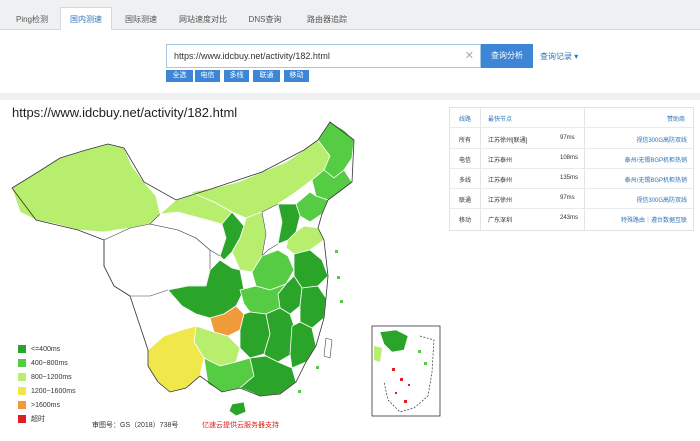 This screenshot has height=441, width=700. I want to click on filter-unicom: 联通, so click(266, 76).